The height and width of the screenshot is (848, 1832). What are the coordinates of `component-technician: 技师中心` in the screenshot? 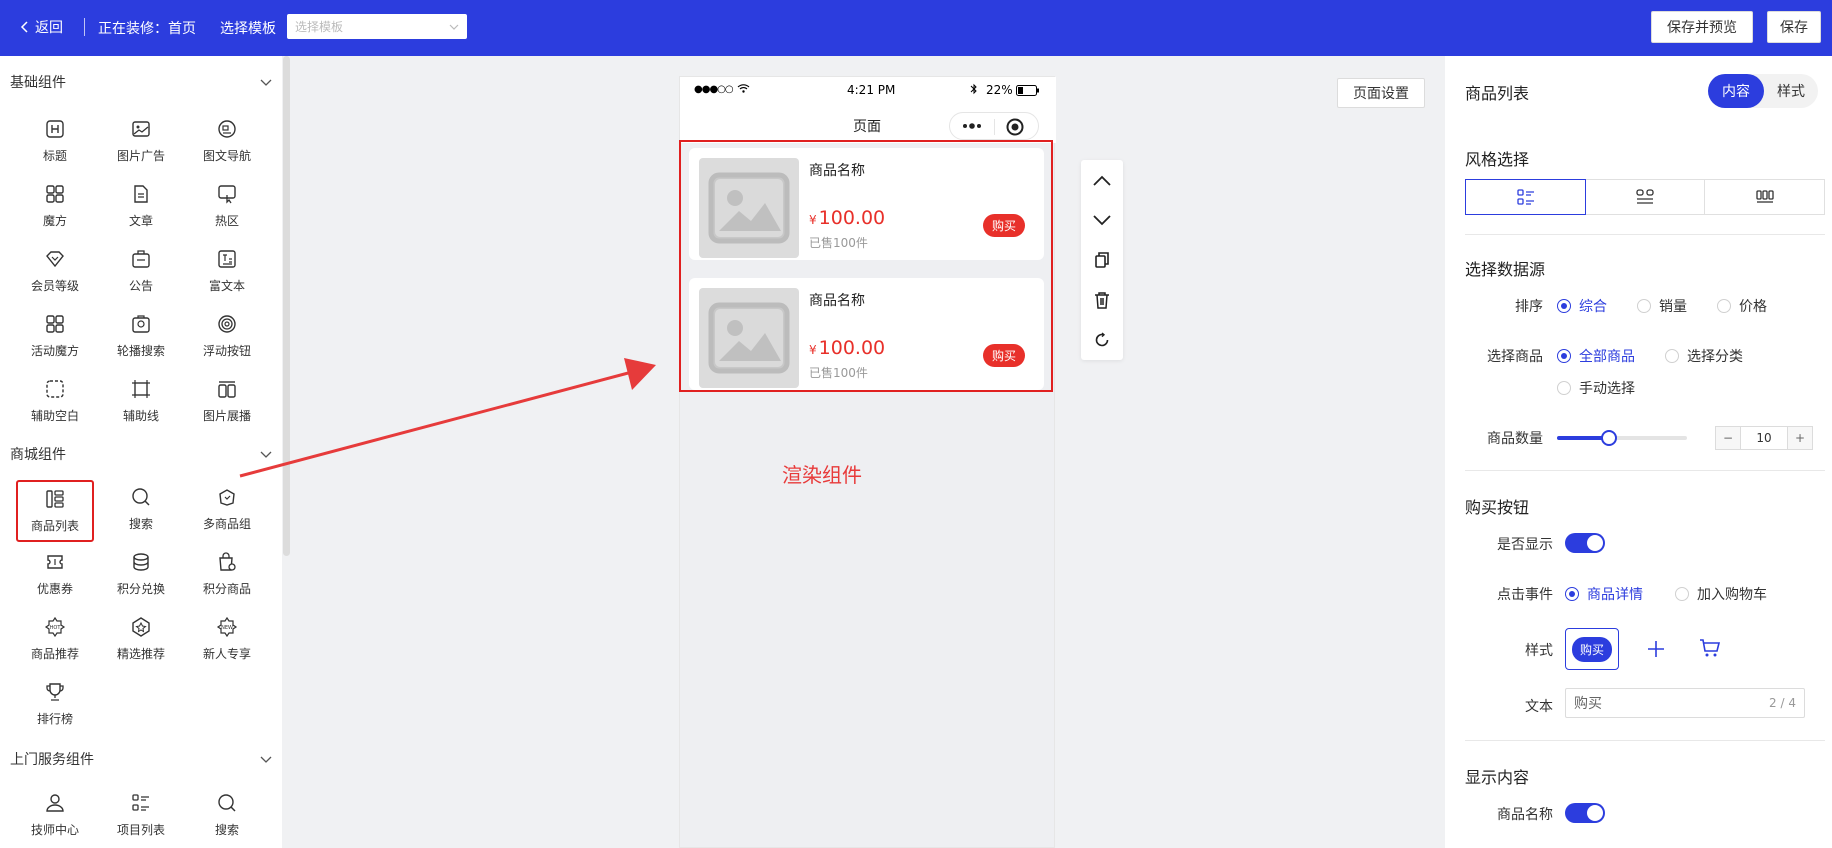 It's located at (55, 820).